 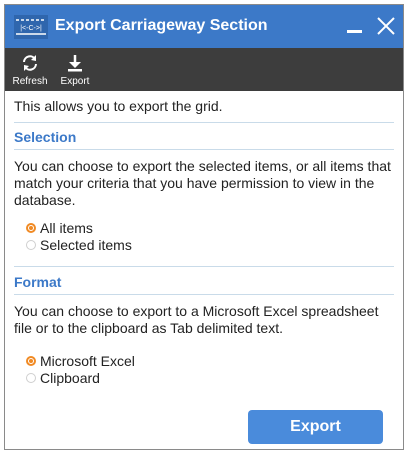 I want to click on carriageway-app-icon: |<-C->|, so click(x=31, y=27).